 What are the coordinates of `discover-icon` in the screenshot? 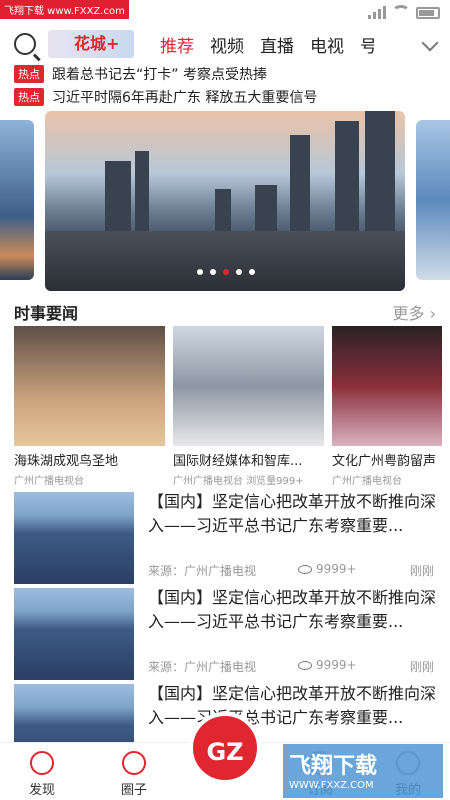 It's located at (42, 763).